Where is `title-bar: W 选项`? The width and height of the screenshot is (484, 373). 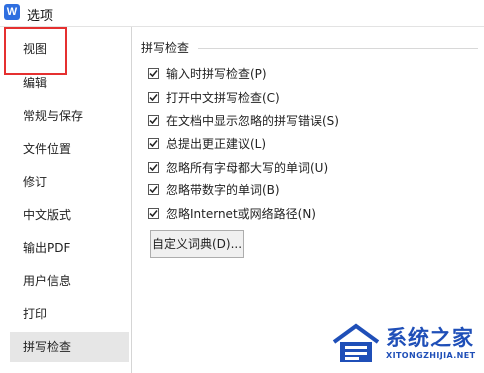 title-bar: W 选项 is located at coordinates (242, 13).